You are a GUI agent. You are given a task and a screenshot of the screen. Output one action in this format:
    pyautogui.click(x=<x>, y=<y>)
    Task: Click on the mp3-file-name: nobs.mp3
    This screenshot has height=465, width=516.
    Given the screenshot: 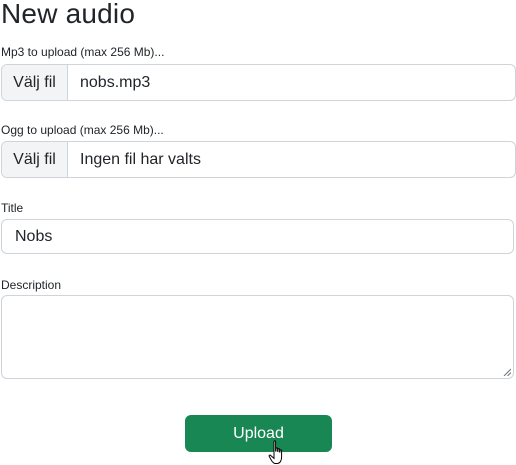 What is the action you would take?
    pyautogui.click(x=115, y=82)
    